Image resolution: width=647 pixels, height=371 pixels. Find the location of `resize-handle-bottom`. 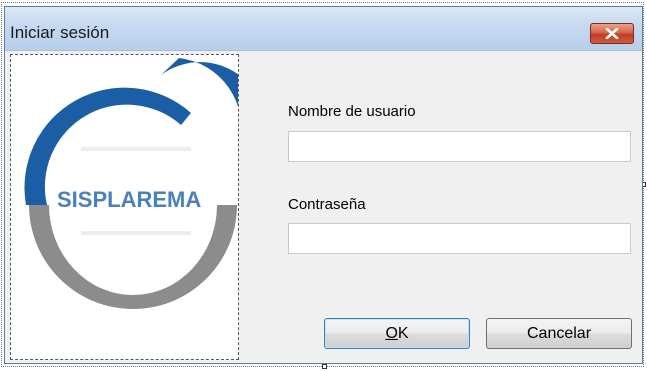

resize-handle-bottom is located at coordinates (324, 366).